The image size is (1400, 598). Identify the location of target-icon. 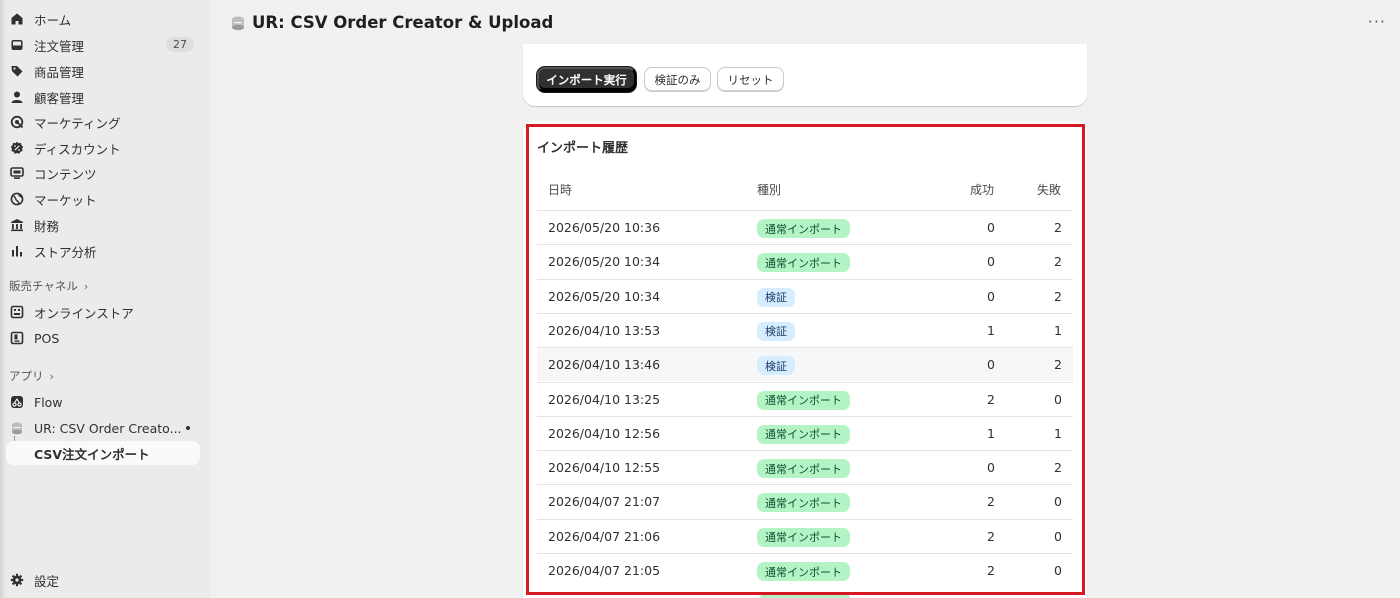
(17, 122).